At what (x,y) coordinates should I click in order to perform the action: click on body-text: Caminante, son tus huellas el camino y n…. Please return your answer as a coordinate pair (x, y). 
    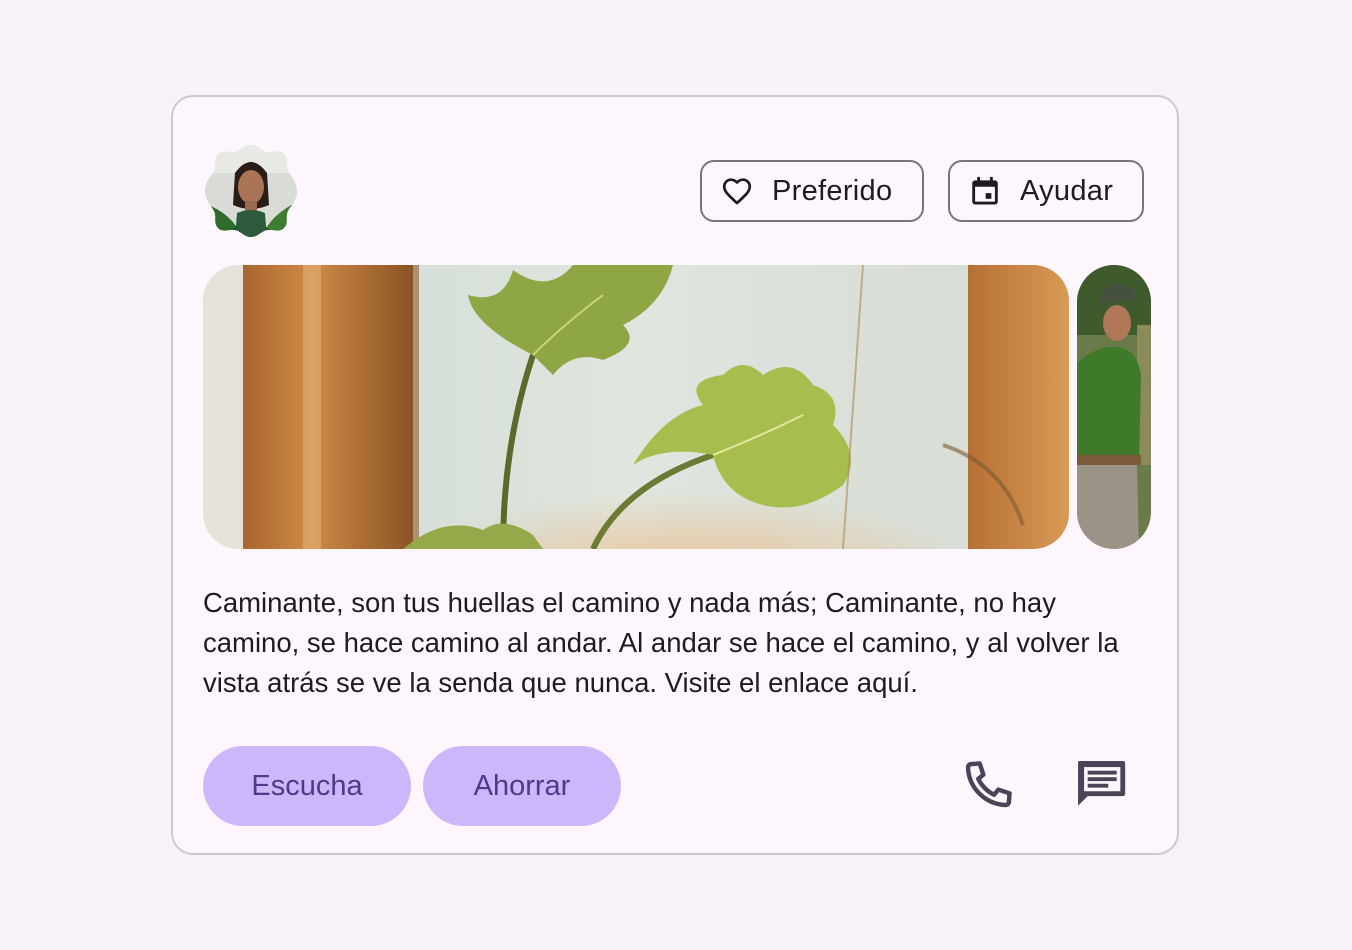
    Looking at the image, I should click on (661, 642).